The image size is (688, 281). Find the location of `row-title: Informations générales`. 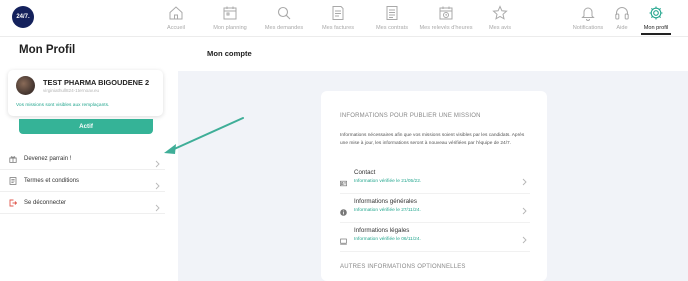

row-title: Informations générales is located at coordinates (385, 201).